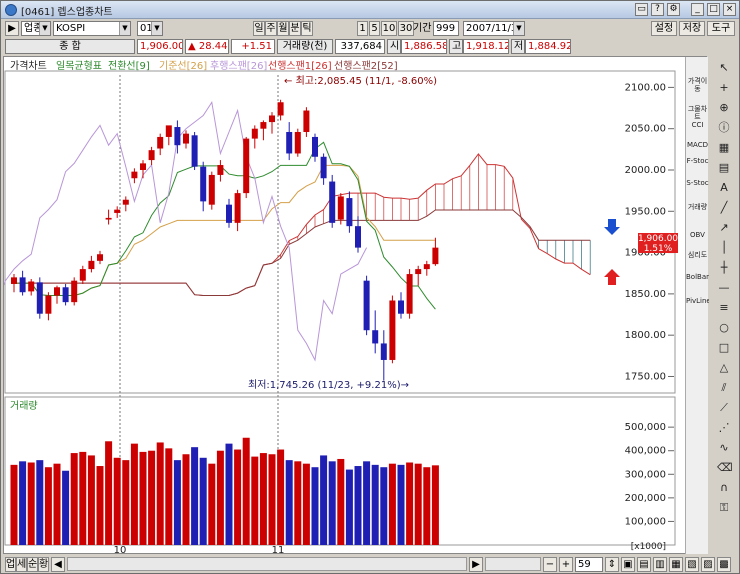  Describe the element at coordinates (724, 108) in the screenshot. I see `zoom-icon: ⊕` at that location.